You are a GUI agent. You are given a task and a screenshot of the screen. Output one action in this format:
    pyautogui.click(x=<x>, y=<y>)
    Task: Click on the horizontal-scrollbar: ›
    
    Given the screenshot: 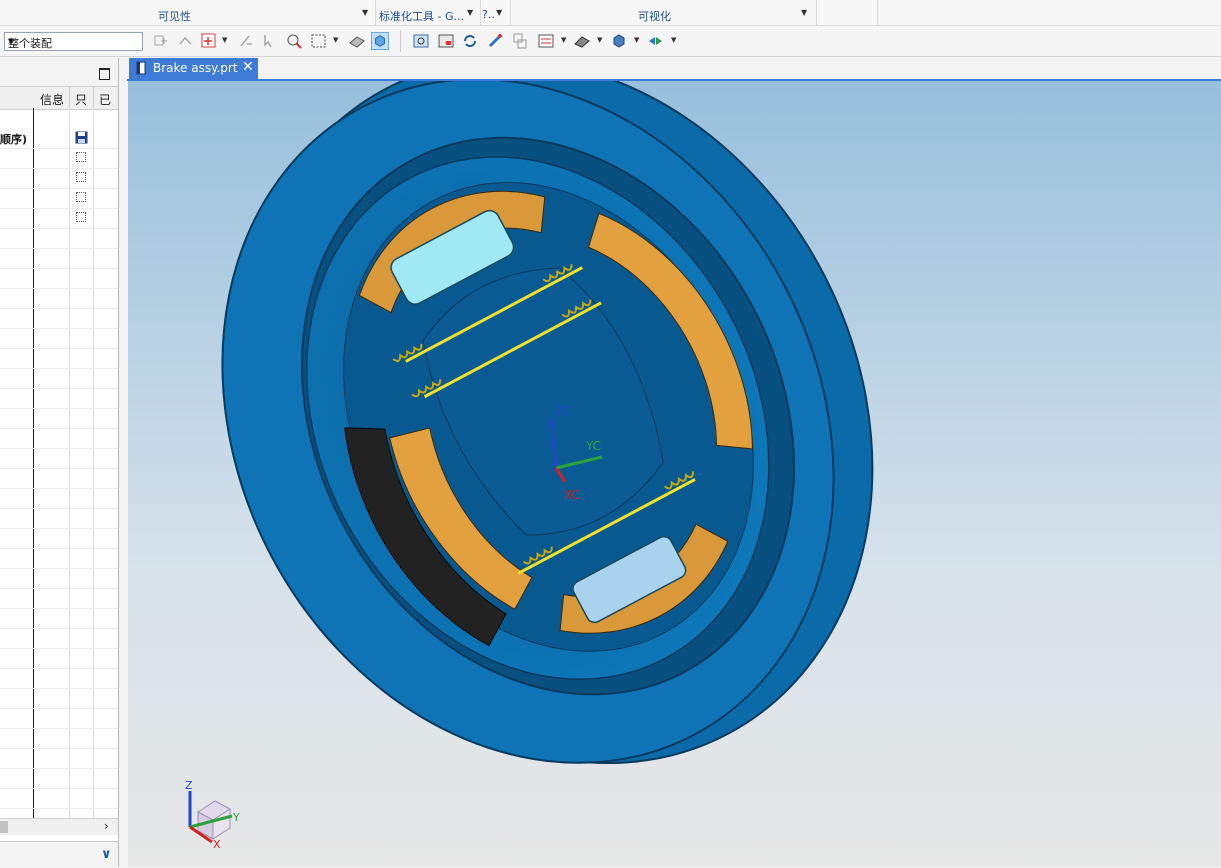 What is the action you would take?
    pyautogui.click(x=59, y=826)
    